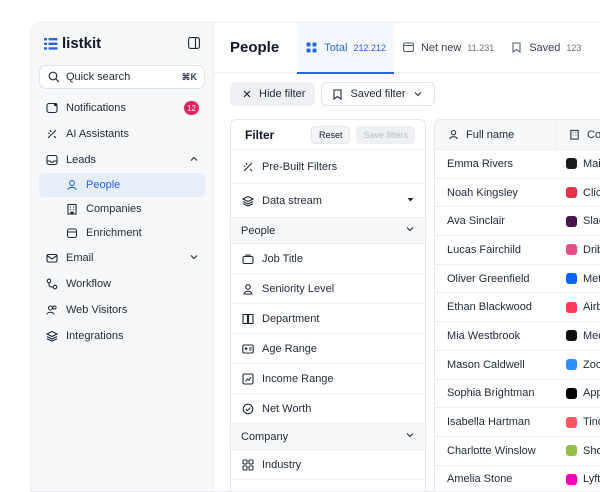 The image size is (600, 492). What do you see at coordinates (328, 319) in the screenshot?
I see `filter-department: Department` at bounding box center [328, 319].